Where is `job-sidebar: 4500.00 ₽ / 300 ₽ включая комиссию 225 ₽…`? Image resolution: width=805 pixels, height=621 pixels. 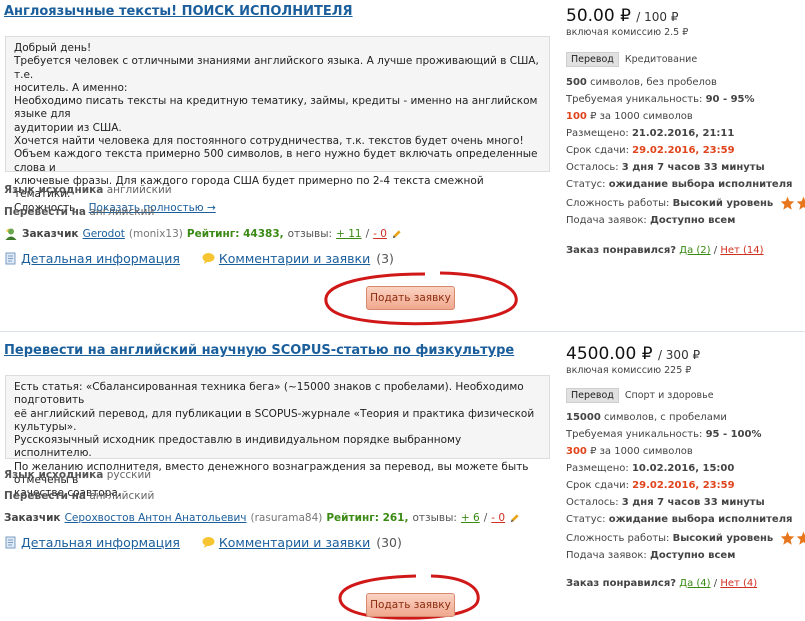 job-sidebar: 4500.00 ₽ / 300 ₽ включая комиссию 225 ₽… is located at coordinates (685, 466).